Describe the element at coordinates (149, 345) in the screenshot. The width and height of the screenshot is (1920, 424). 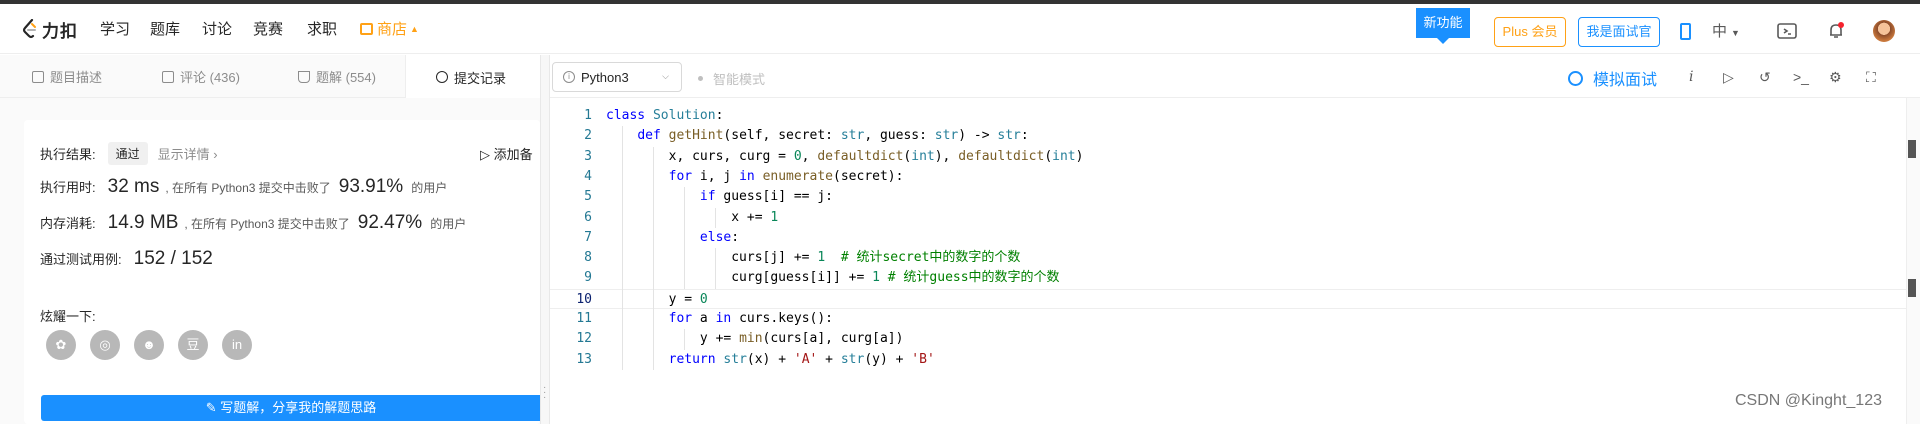
I see `qq-icon: ☻` at that location.